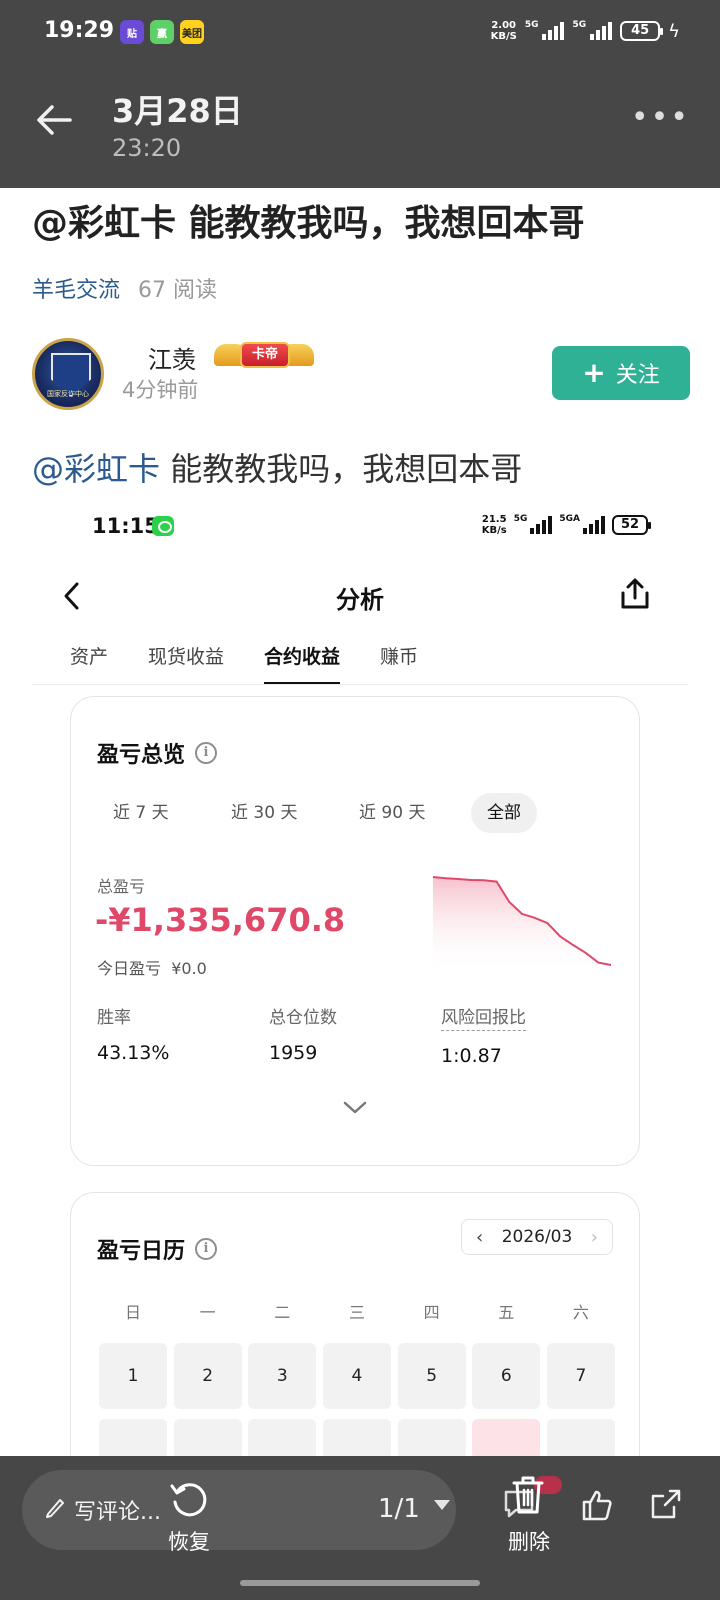  I want to click on battery-icon: 52, so click(631, 525).